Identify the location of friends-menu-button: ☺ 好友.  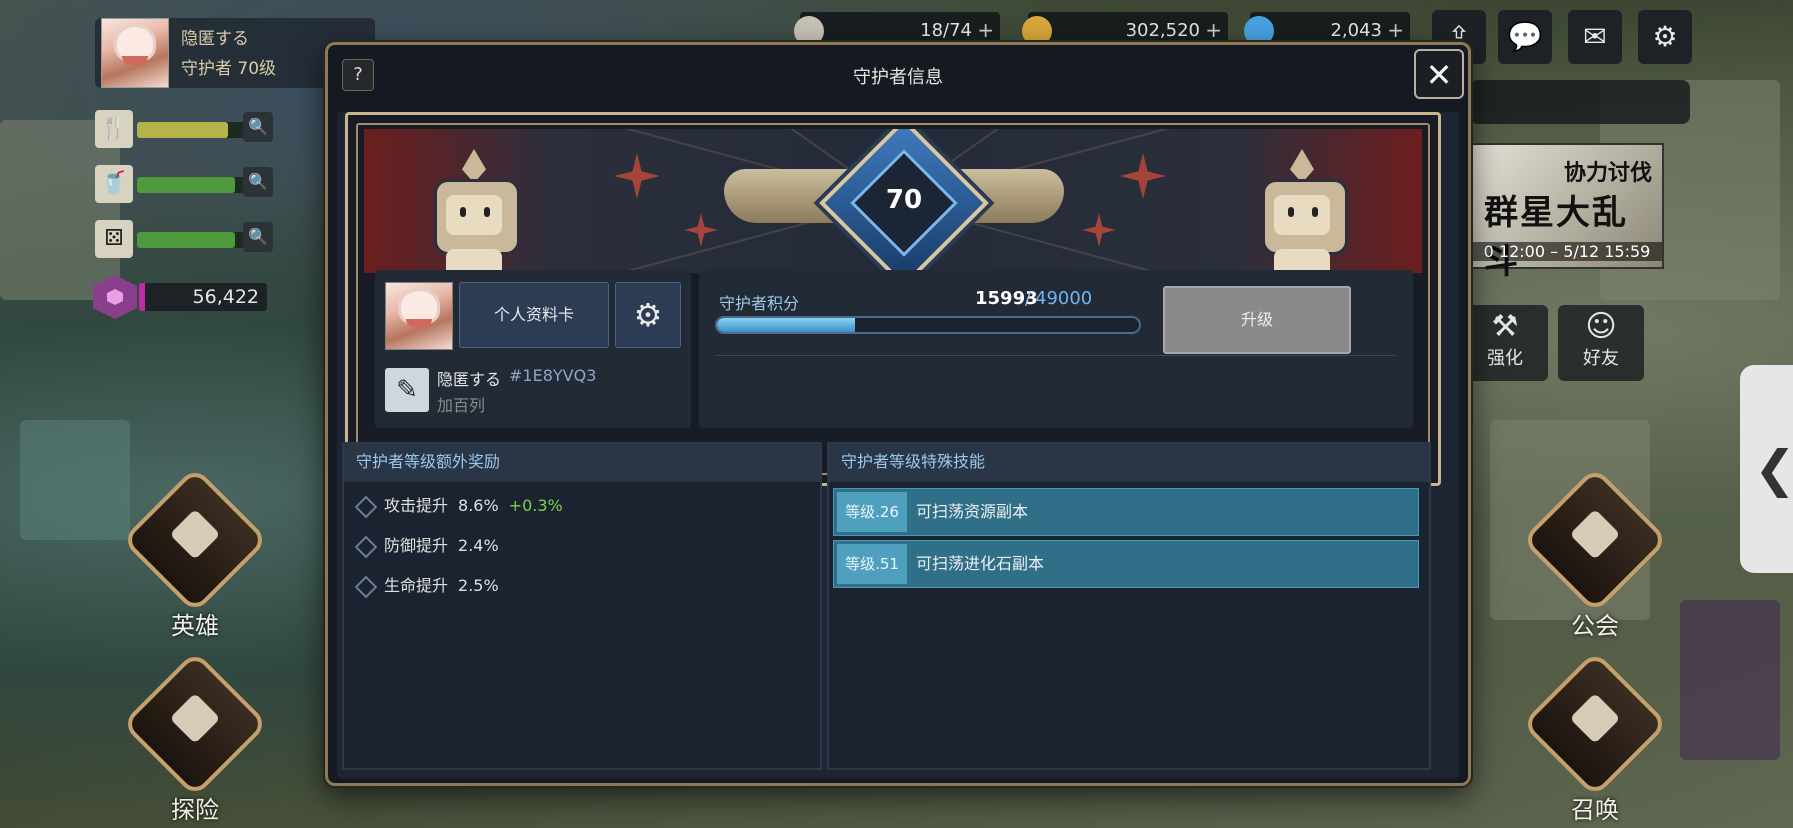
(1601, 343).